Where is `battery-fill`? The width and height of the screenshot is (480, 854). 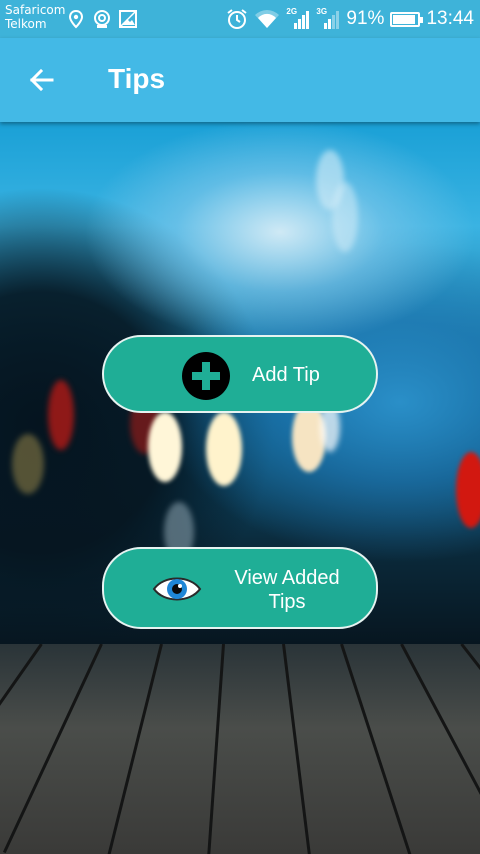 battery-fill is located at coordinates (404, 19).